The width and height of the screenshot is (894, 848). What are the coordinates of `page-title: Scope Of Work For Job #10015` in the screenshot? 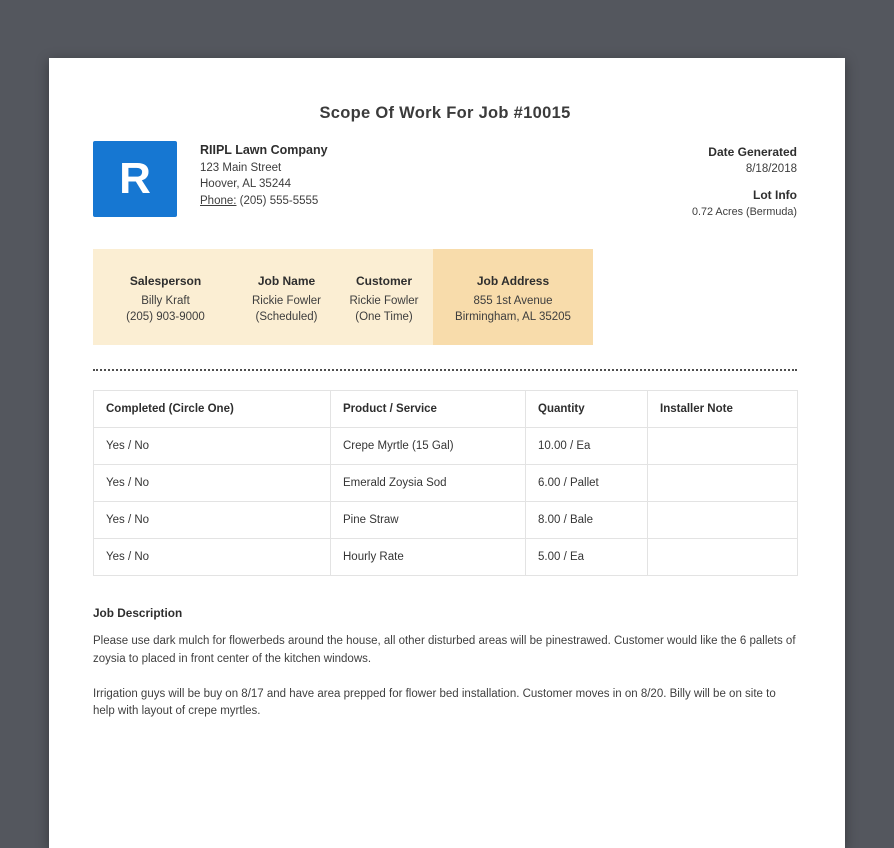 It's located at (445, 113).